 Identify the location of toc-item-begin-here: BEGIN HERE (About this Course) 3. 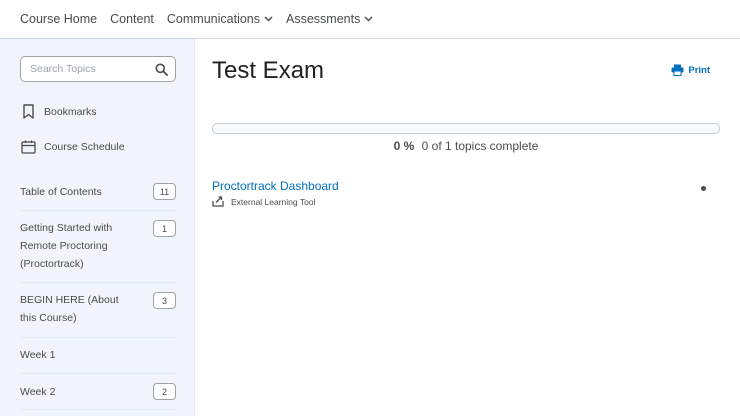
(98, 310).